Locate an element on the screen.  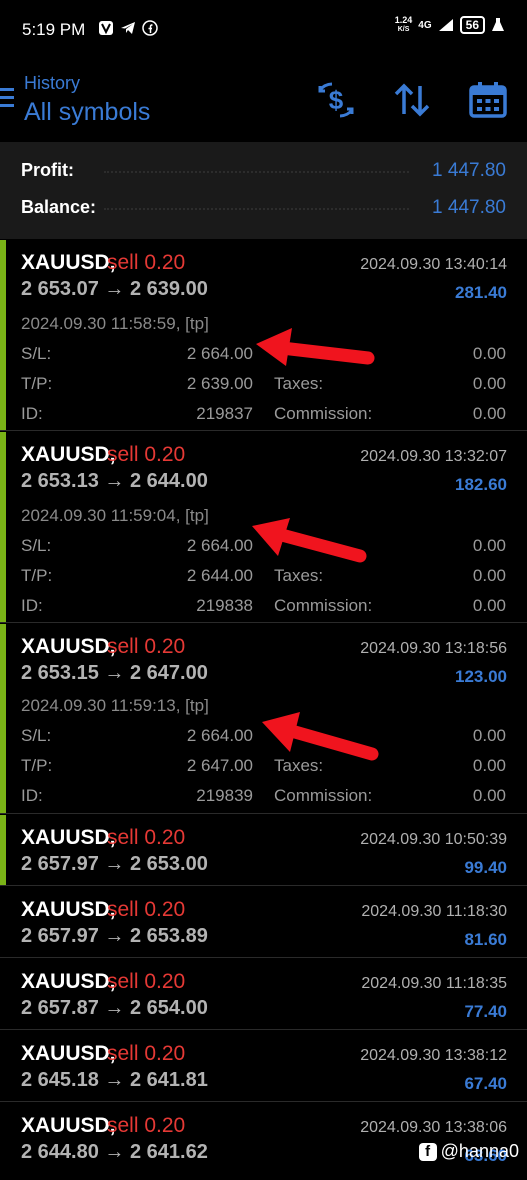
deal-prices: 2 653.15 → 2 647.00 is located at coordinates (114, 673).